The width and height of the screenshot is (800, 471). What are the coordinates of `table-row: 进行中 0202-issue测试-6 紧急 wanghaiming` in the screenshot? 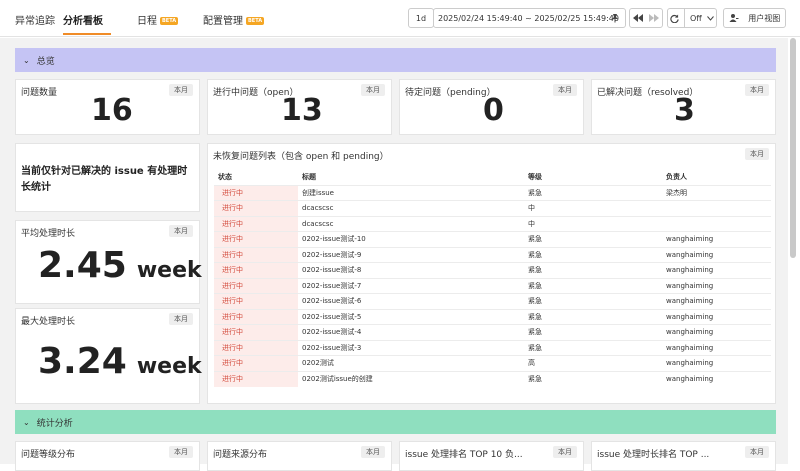 It's located at (492, 301).